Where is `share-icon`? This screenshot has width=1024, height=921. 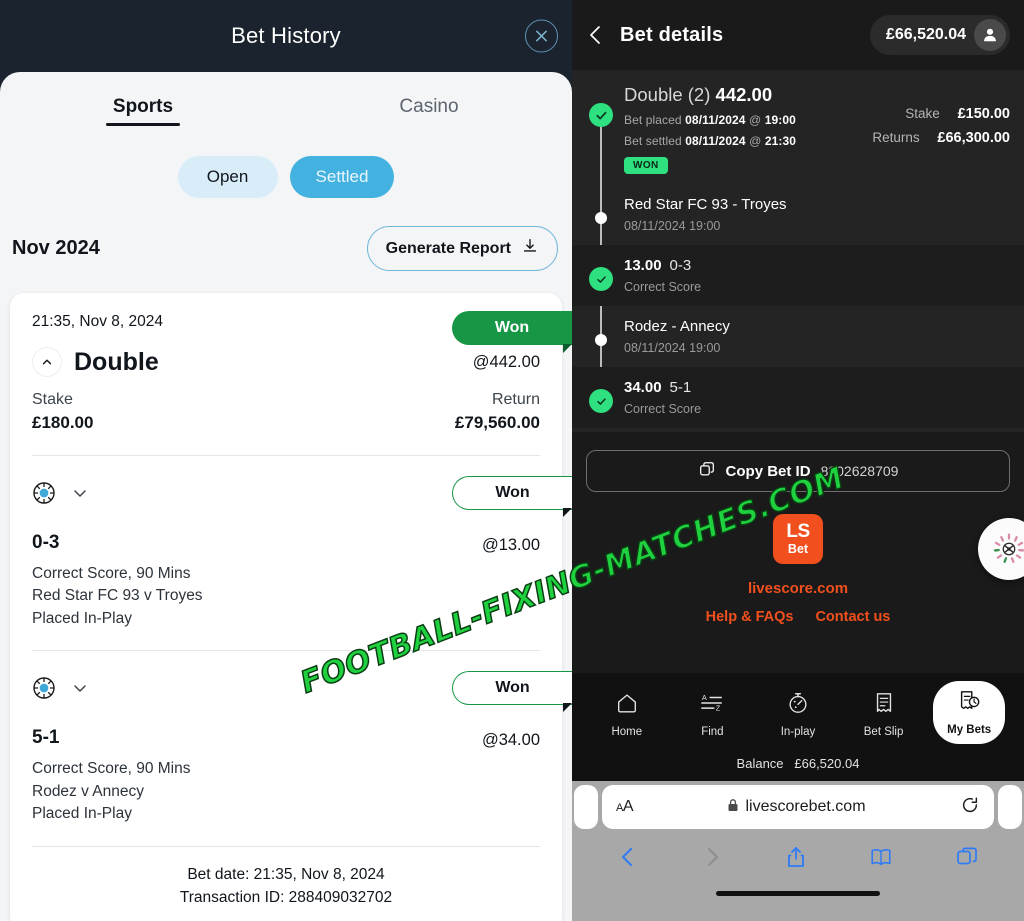 share-icon is located at coordinates (796, 857).